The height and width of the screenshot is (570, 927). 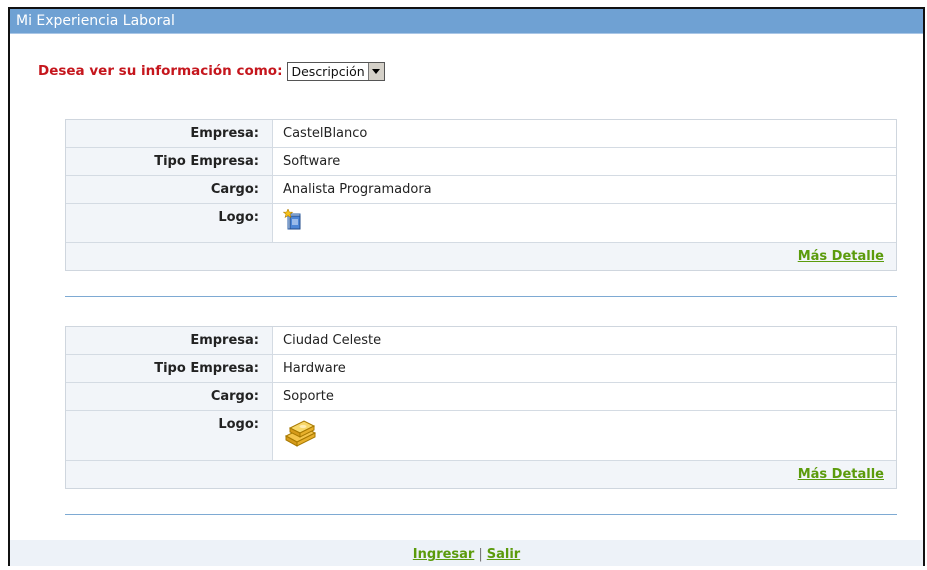 I want to click on empresa-row: Empresa: CastelBlanco, so click(x=481, y=134).